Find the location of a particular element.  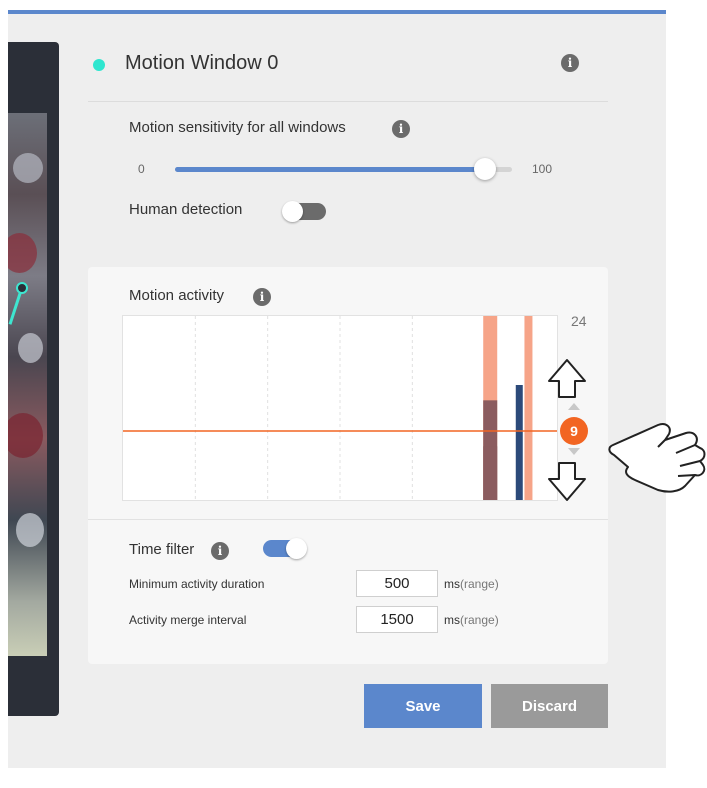

save-button: Save is located at coordinates (423, 706).